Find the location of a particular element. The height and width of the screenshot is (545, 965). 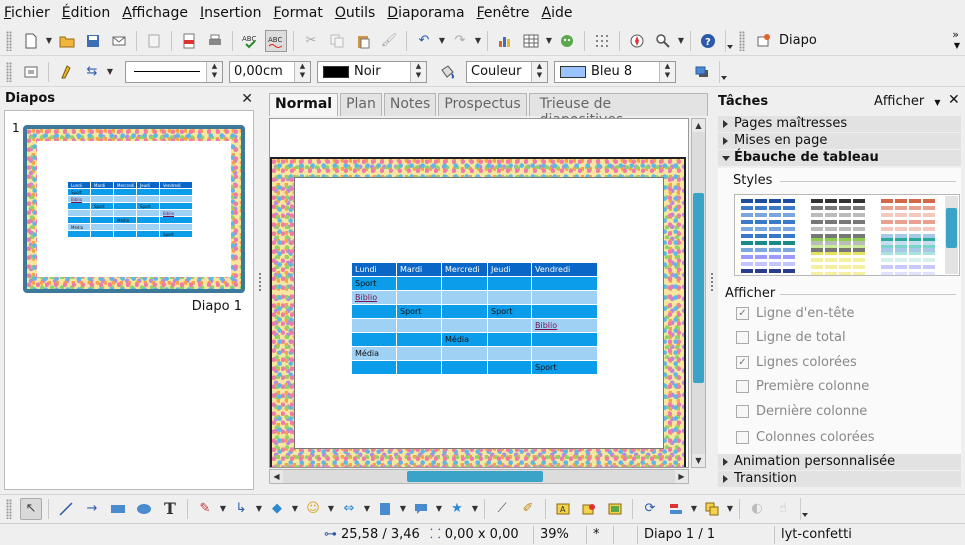

toolbar-options-icon is located at coordinates (729, 40).